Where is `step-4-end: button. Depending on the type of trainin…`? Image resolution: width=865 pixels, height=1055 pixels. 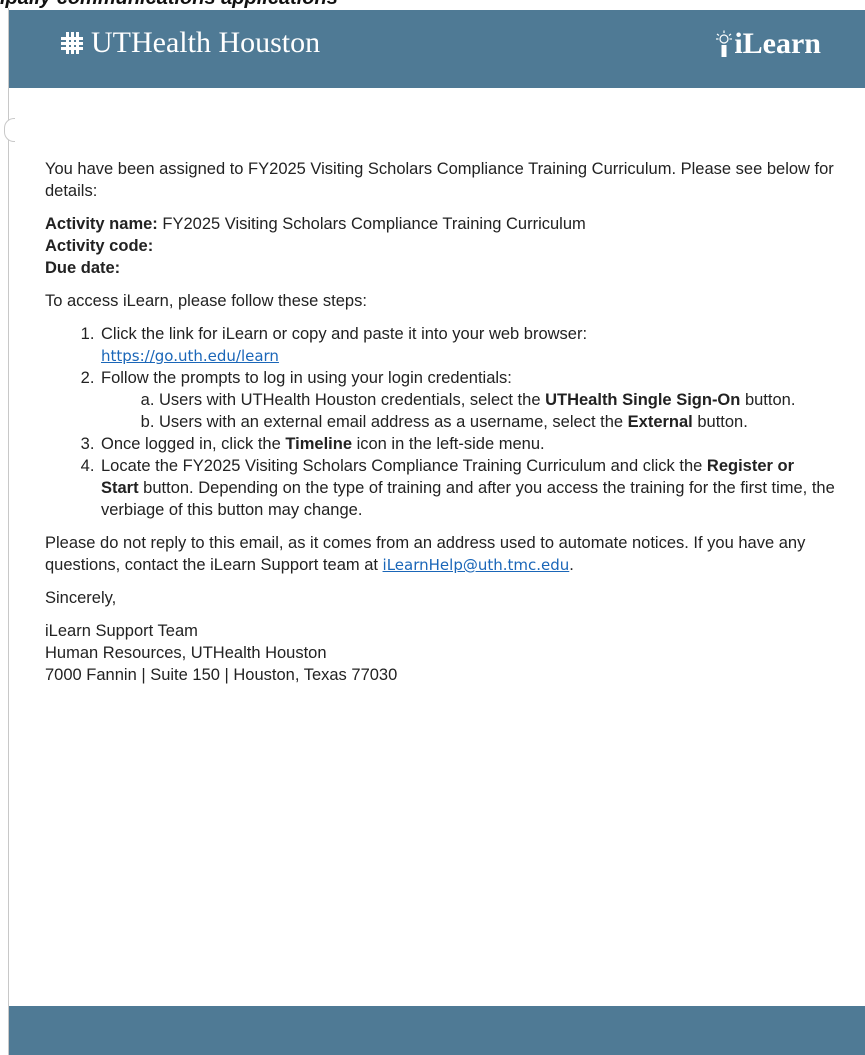 step-4-end: button. Depending on the type of trainin… is located at coordinates (468, 499).